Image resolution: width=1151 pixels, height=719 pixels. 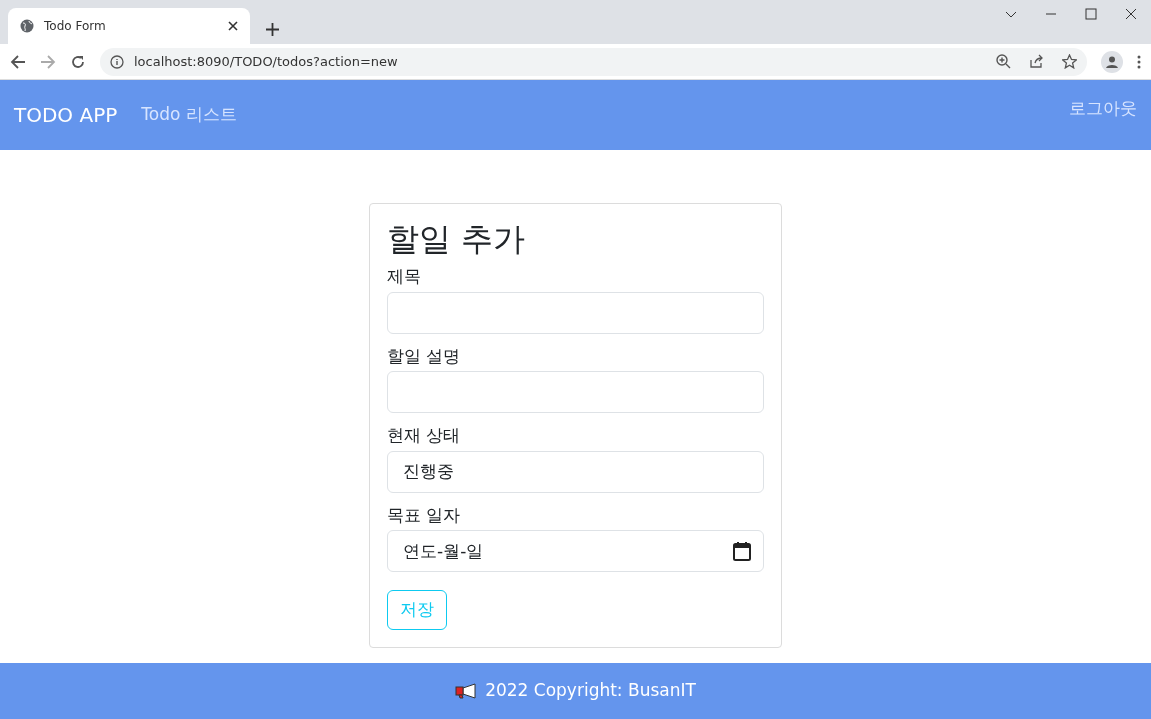 What do you see at coordinates (404, 277) in the screenshot?
I see `field-label: 제목` at bounding box center [404, 277].